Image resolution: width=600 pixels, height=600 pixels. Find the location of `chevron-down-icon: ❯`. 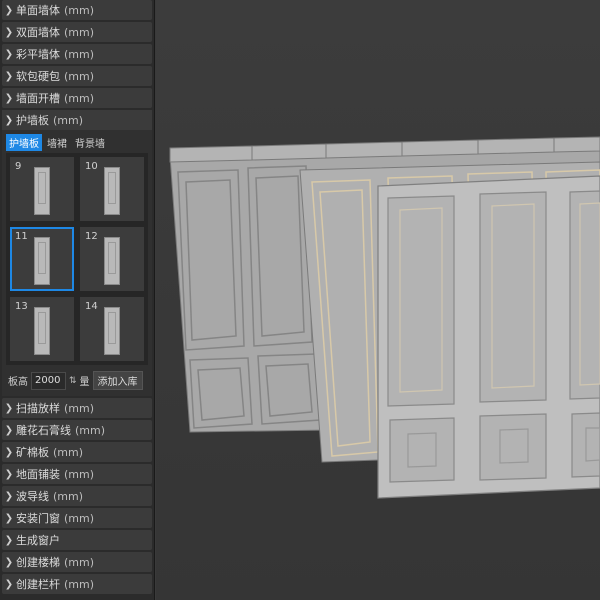

chevron-down-icon: ❯ is located at coordinates (9, 120).